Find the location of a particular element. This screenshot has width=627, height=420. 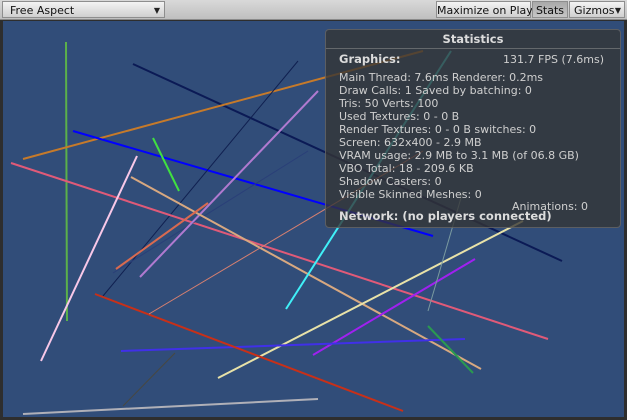

graphics-label: Graphics: is located at coordinates (370, 59).